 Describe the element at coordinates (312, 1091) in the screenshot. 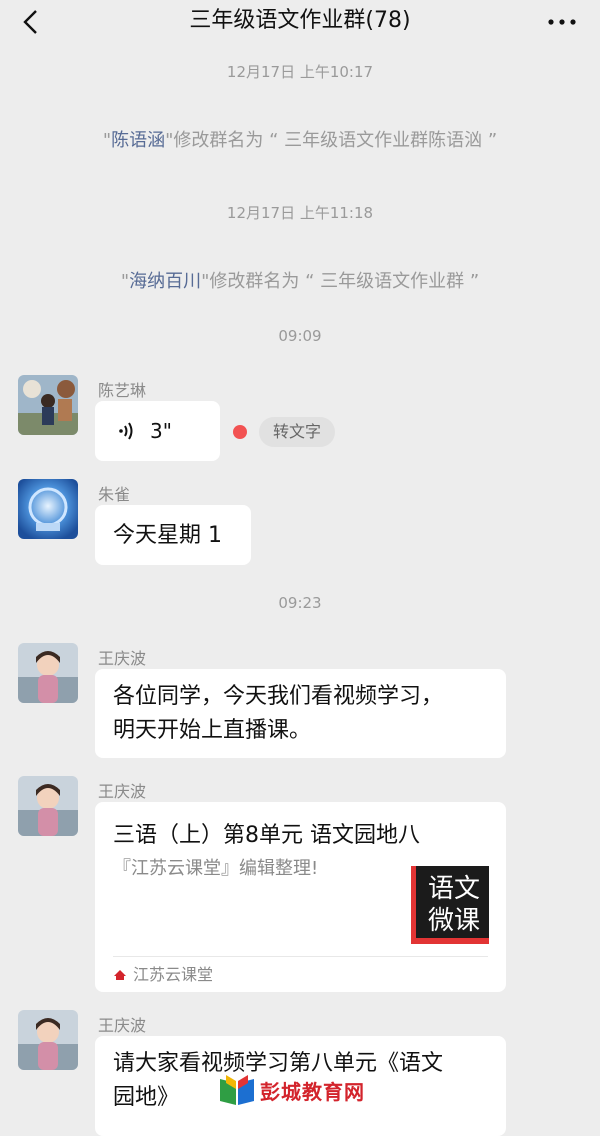

I see `watermark-text: 彭城教育网` at that location.